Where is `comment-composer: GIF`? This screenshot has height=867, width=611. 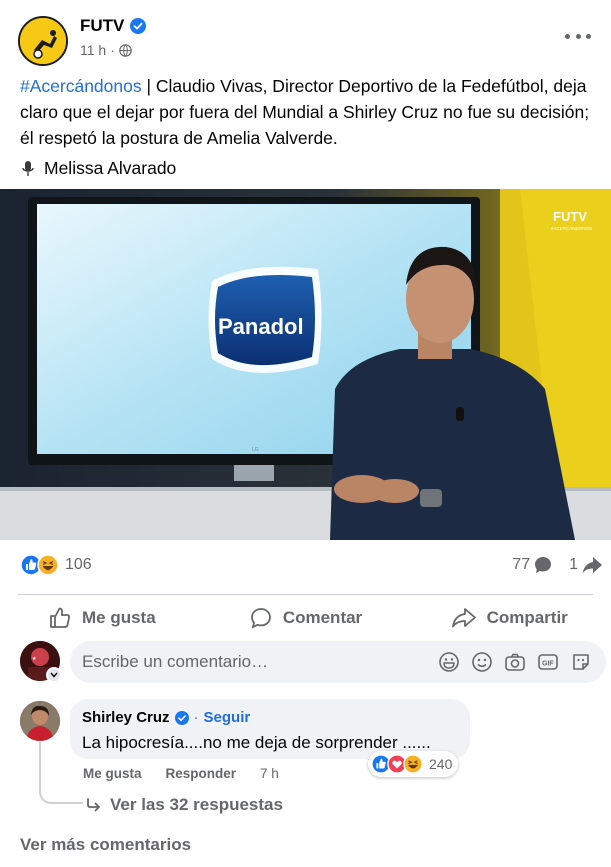
comment-composer: GIF is located at coordinates (338, 662).